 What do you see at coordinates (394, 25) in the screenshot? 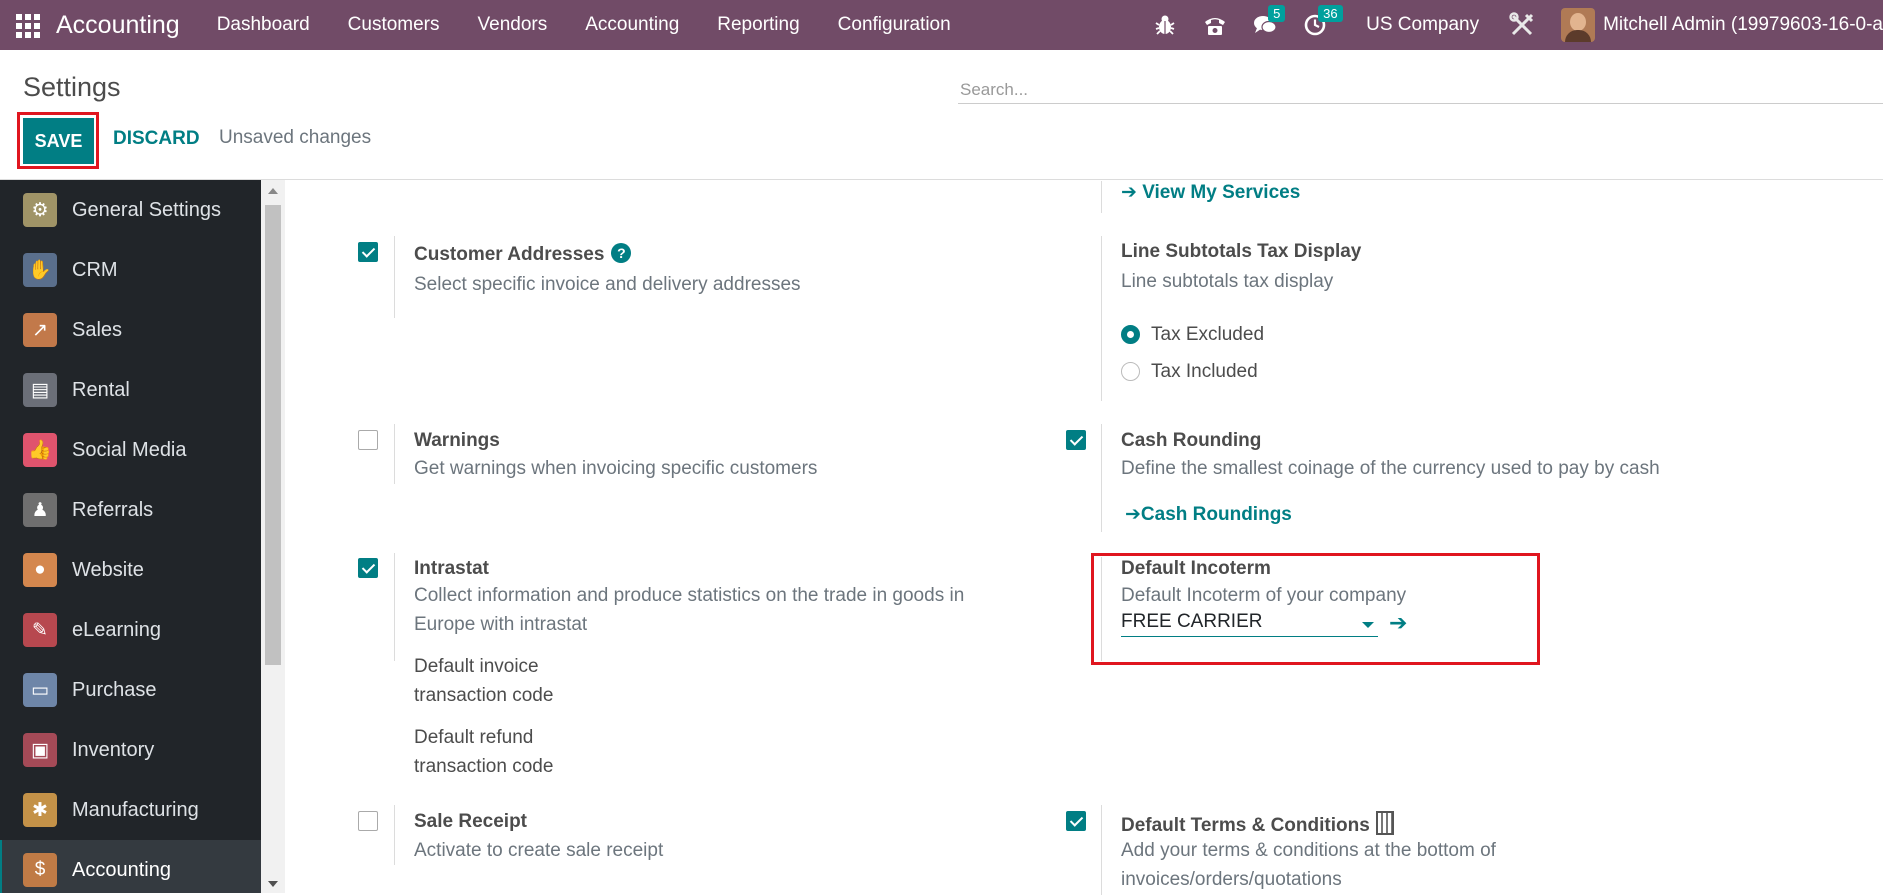
I see `menu-customers: Customers` at bounding box center [394, 25].